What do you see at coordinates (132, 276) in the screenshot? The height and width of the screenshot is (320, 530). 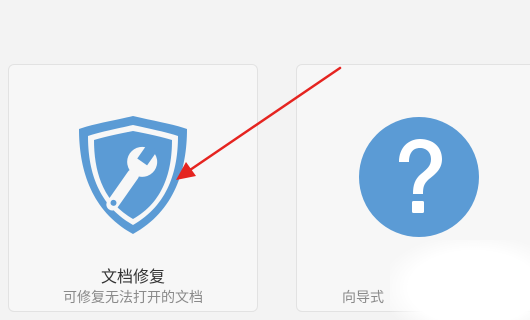 I see `card-title: 文档修复` at bounding box center [132, 276].